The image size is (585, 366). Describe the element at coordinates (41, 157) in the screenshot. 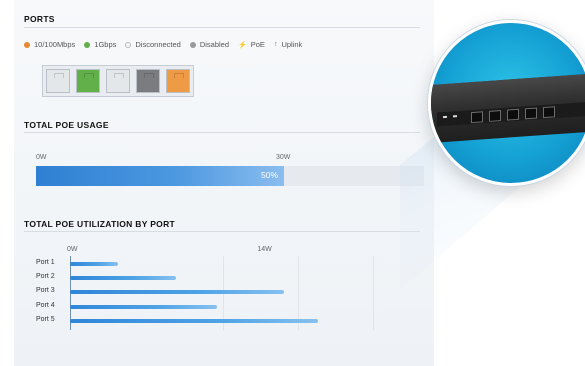

I see `usage-min-label: 0W` at that location.